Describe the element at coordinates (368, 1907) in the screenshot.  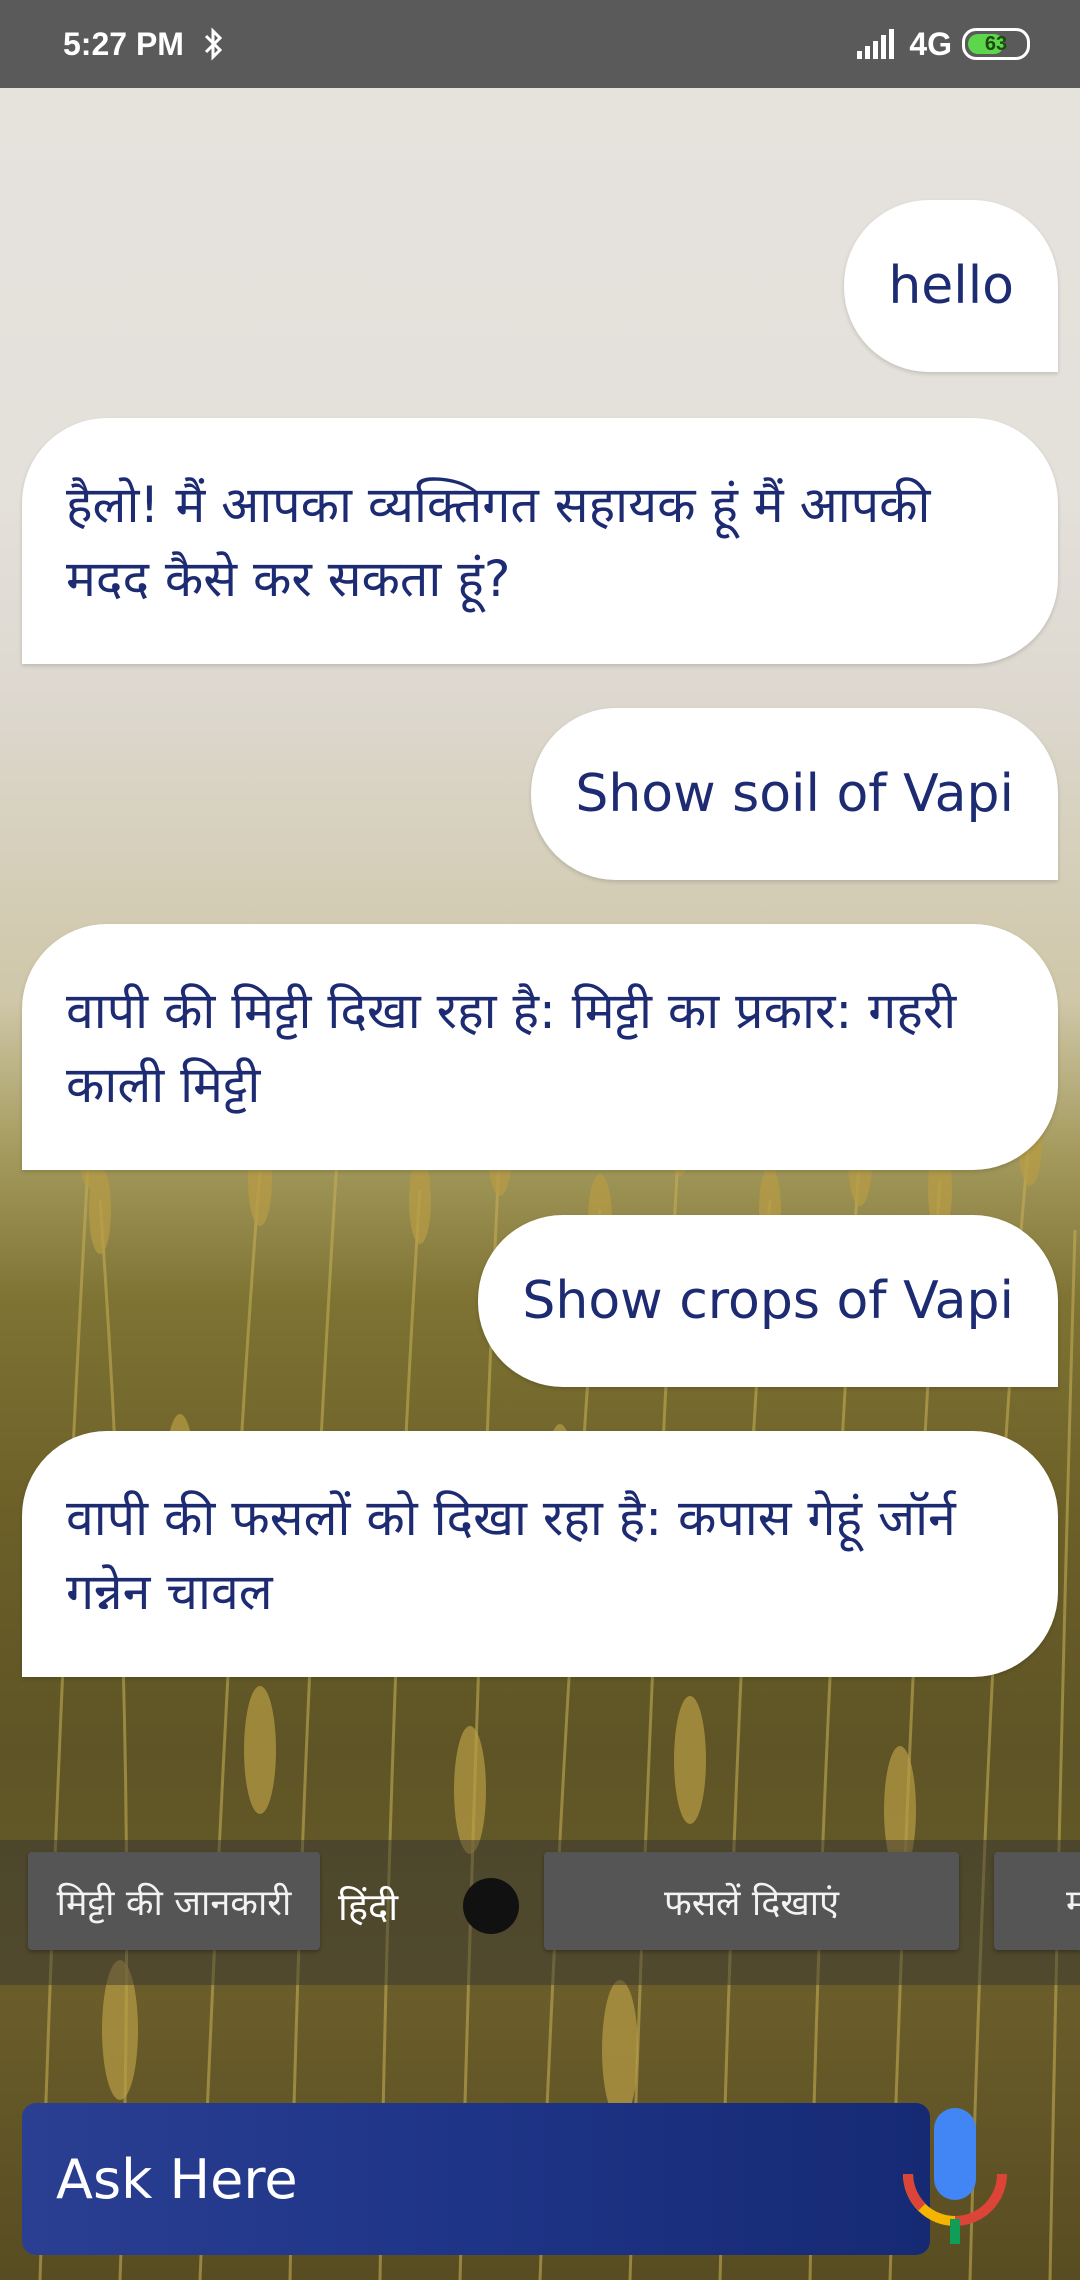
I see `language-label: हिंदी` at that location.